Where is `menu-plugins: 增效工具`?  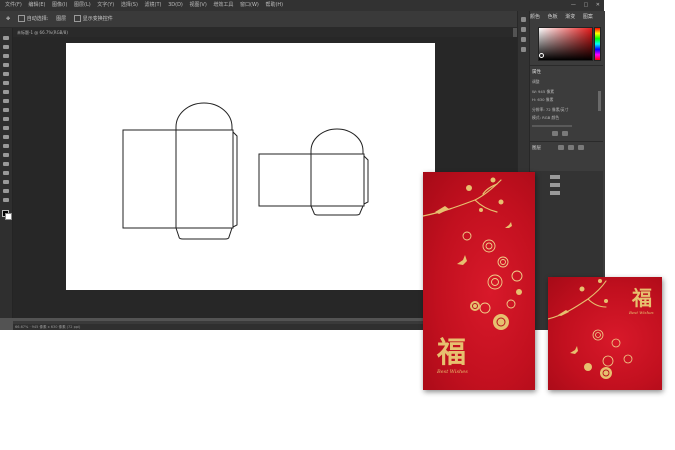
menu-plugins: 增效工具 is located at coordinates (223, 5).